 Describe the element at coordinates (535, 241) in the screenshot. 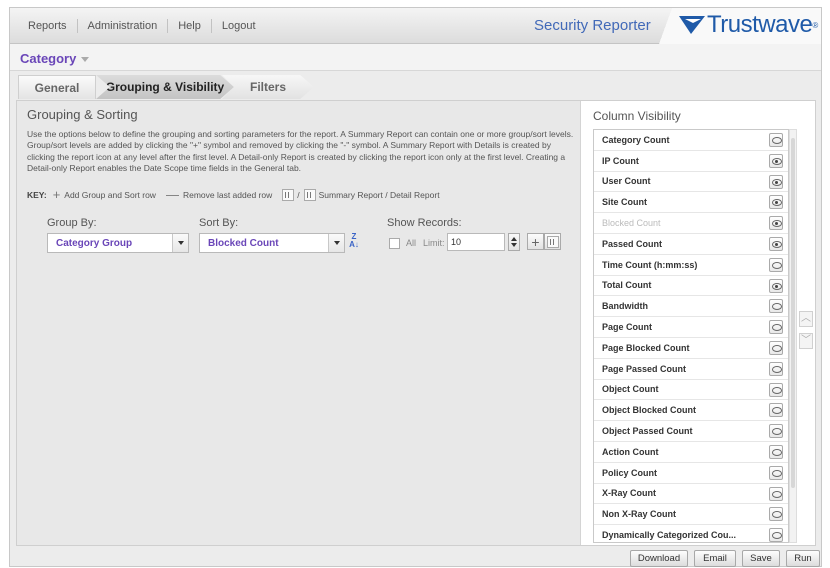

I see `add-row-button: +` at that location.